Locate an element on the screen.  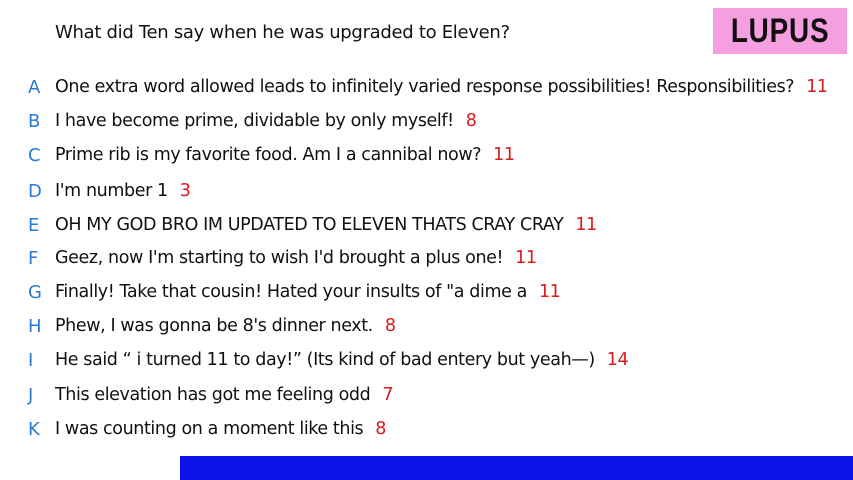
bottom-color-bar is located at coordinates (516, 468).